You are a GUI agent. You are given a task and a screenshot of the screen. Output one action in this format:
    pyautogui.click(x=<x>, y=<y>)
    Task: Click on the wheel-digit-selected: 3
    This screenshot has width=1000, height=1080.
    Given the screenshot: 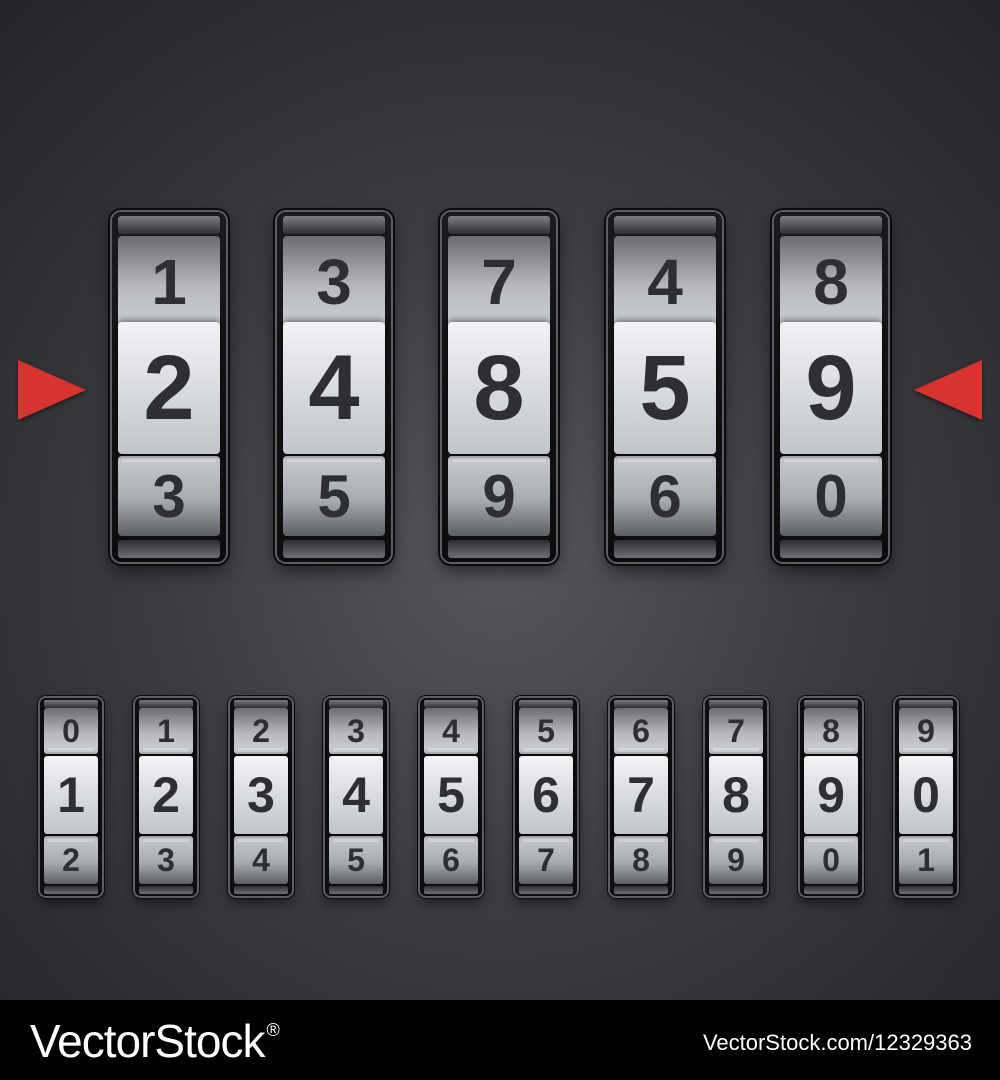 What is the action you would take?
    pyautogui.click(x=261, y=795)
    